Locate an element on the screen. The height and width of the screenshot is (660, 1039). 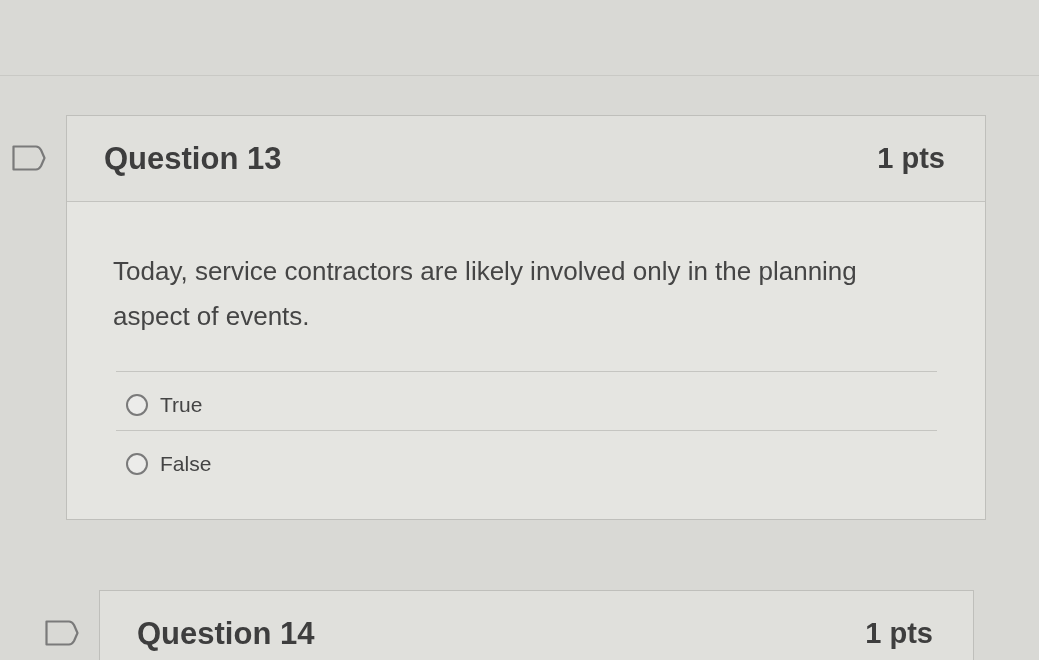
question-title: Question 14 is located at coordinates (226, 633).